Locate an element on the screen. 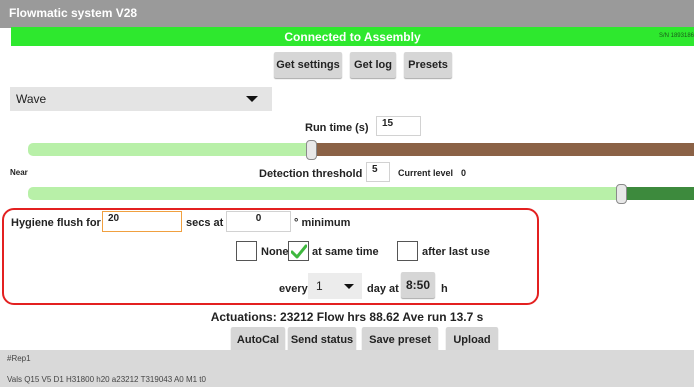  current-level-label: Current level is located at coordinates (426, 173).